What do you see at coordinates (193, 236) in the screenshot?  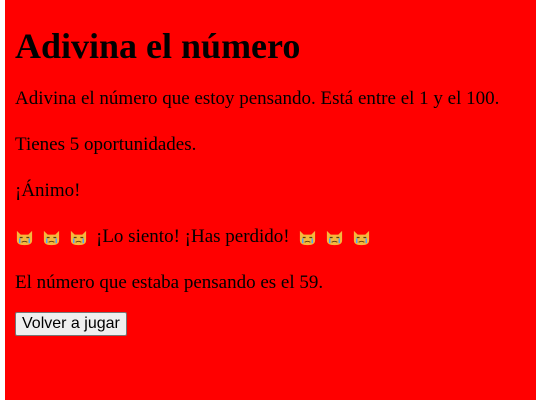 I see `result-message: ¡Lo siento! ¡Has perdido!` at bounding box center [193, 236].